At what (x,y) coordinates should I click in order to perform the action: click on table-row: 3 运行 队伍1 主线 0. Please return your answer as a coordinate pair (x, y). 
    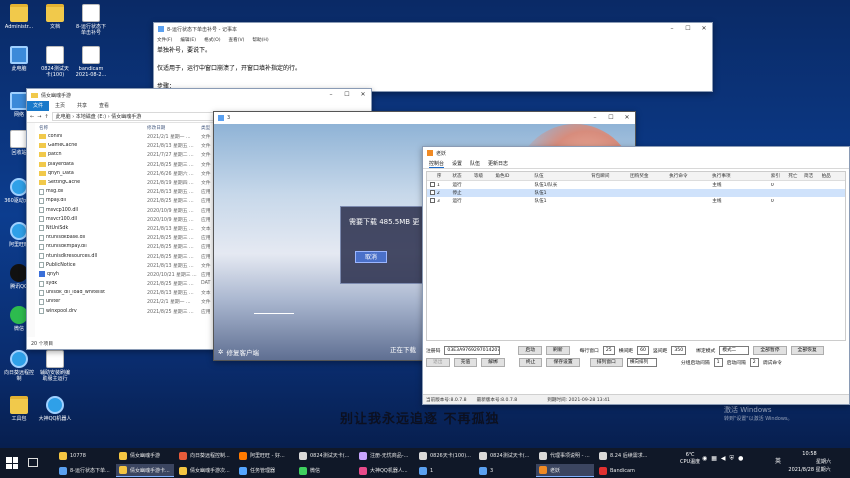
    Looking at the image, I should click on (636, 201).